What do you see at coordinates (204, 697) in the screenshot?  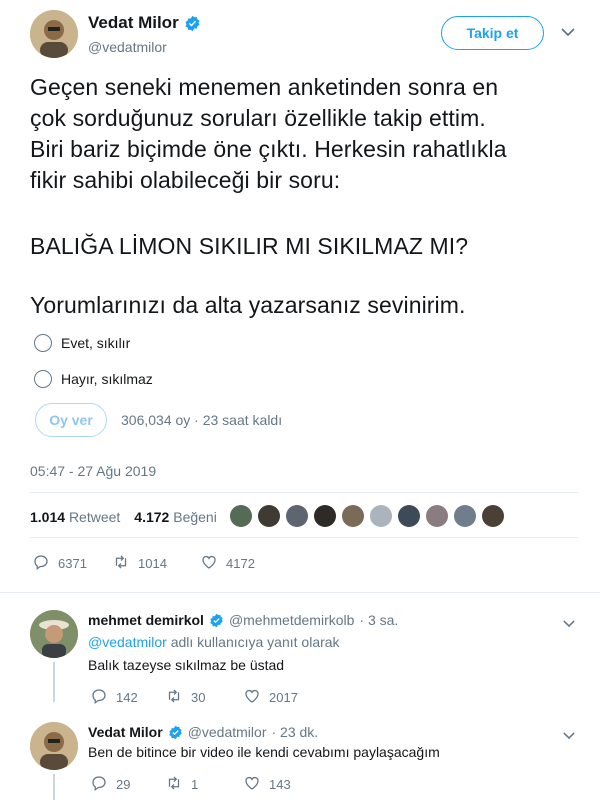 I see `retweet-button: 30` at bounding box center [204, 697].